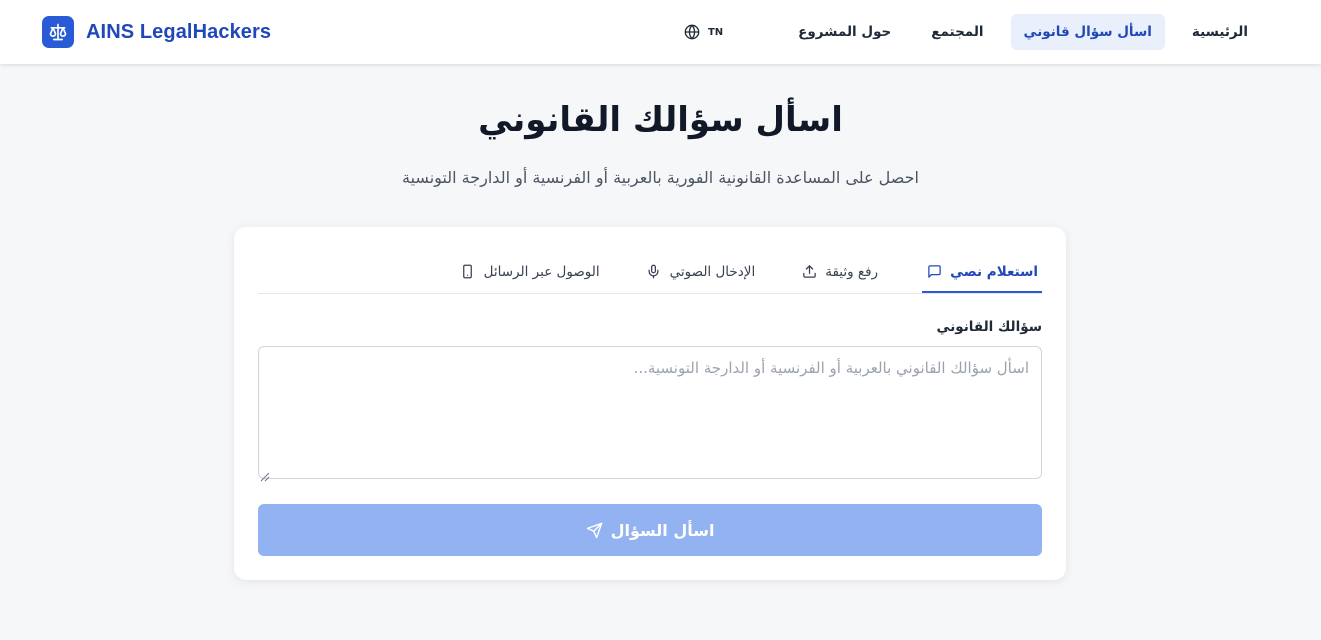 The image size is (1321, 640). What do you see at coordinates (852, 271) in the screenshot?
I see `tab-label: رفع وثيقة` at bounding box center [852, 271].